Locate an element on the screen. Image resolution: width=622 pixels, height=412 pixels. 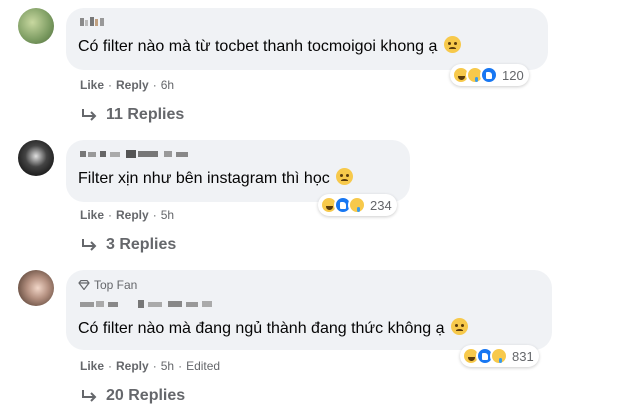
view-replies-button: 20 Replies is located at coordinates (132, 396).